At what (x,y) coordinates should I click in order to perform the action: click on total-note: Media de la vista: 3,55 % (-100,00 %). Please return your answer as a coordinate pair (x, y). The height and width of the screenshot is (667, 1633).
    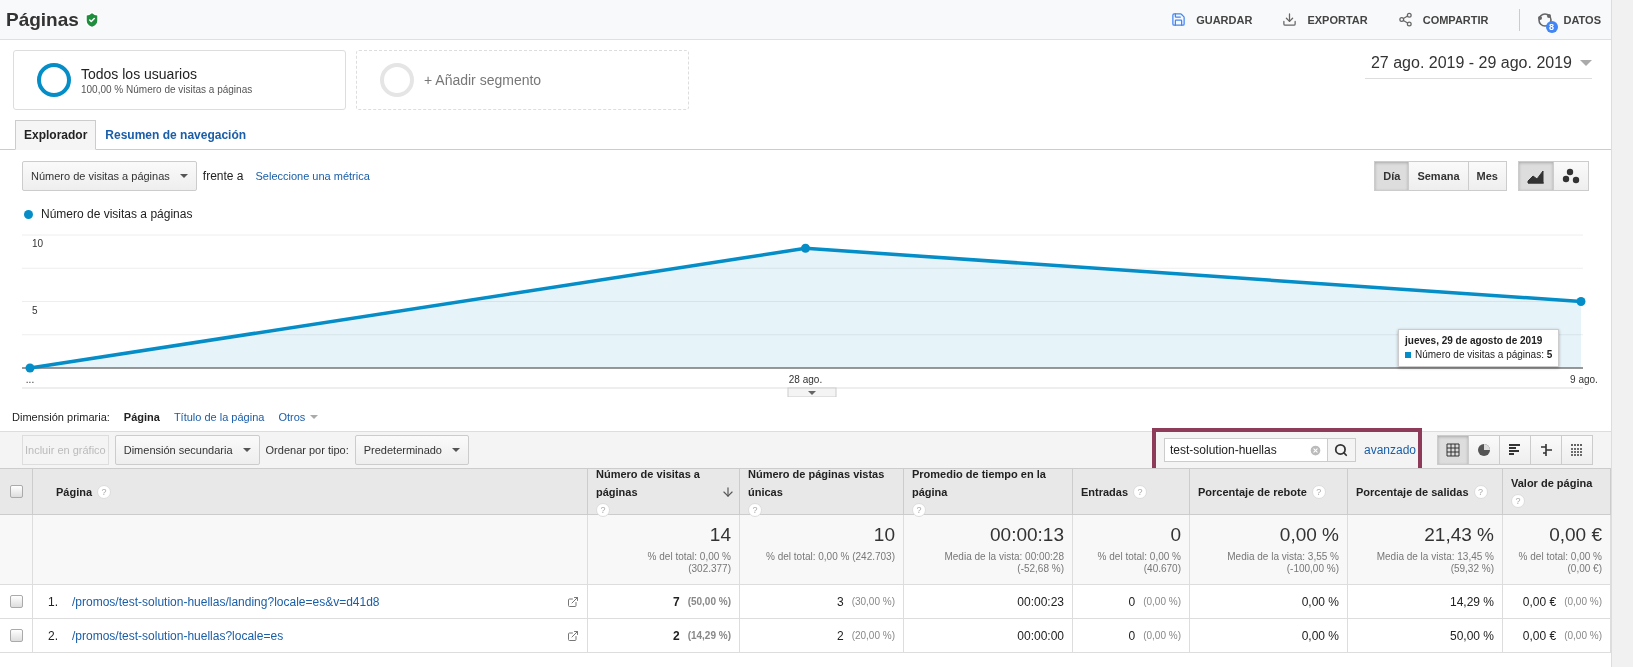
    Looking at the image, I should click on (1283, 563).